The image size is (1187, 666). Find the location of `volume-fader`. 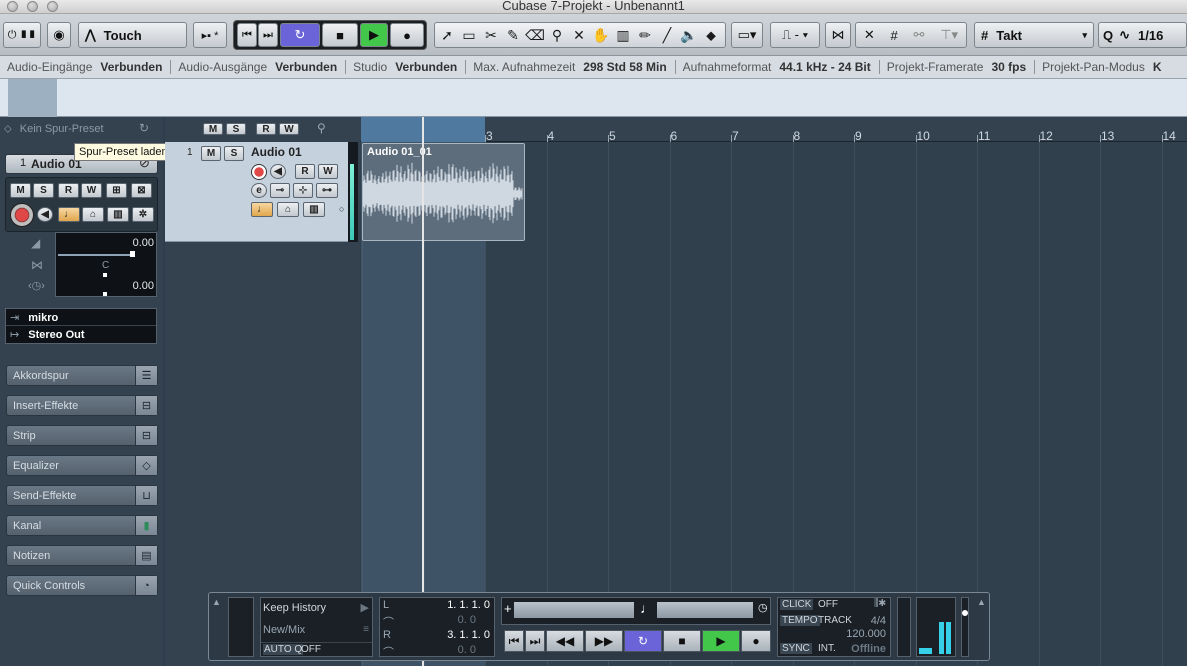

volume-fader is located at coordinates (96, 255).